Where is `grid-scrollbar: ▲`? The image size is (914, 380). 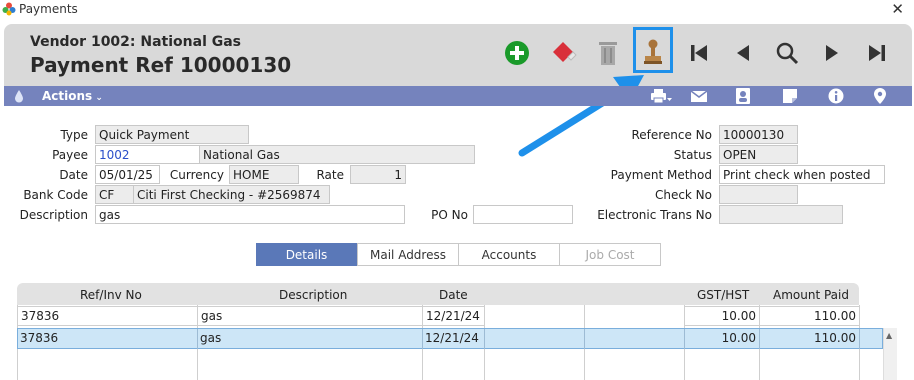 grid-scrollbar: ▲ is located at coordinates (890, 354).